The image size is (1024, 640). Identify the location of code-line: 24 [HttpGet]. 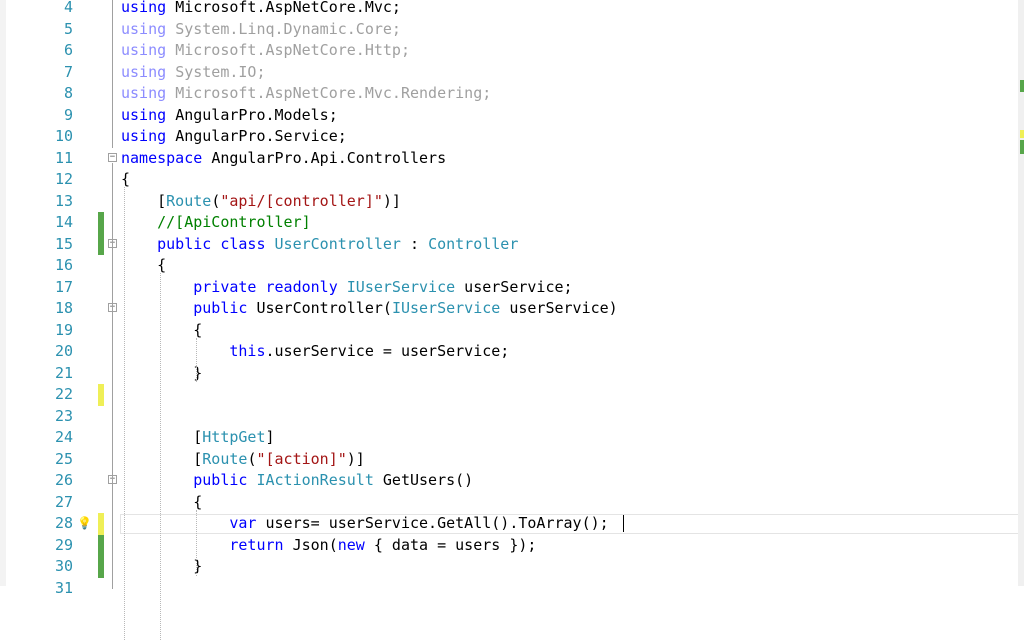
(505, 438).